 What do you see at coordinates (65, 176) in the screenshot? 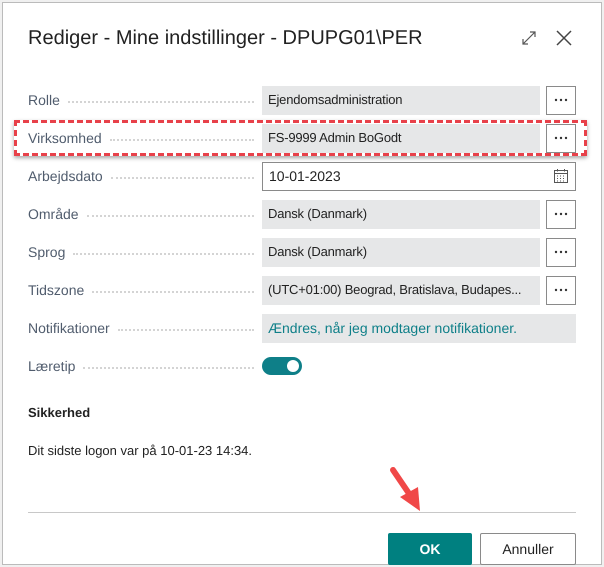
I see `field-label: Arbejdsdato` at bounding box center [65, 176].